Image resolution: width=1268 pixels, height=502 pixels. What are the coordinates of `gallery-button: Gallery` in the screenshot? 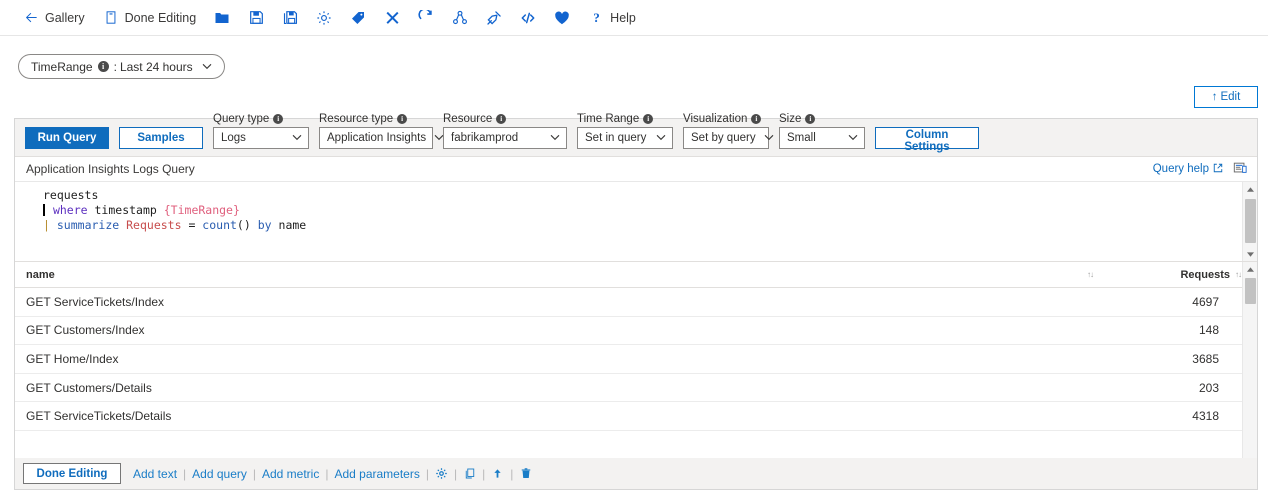 It's located at (54, 18).